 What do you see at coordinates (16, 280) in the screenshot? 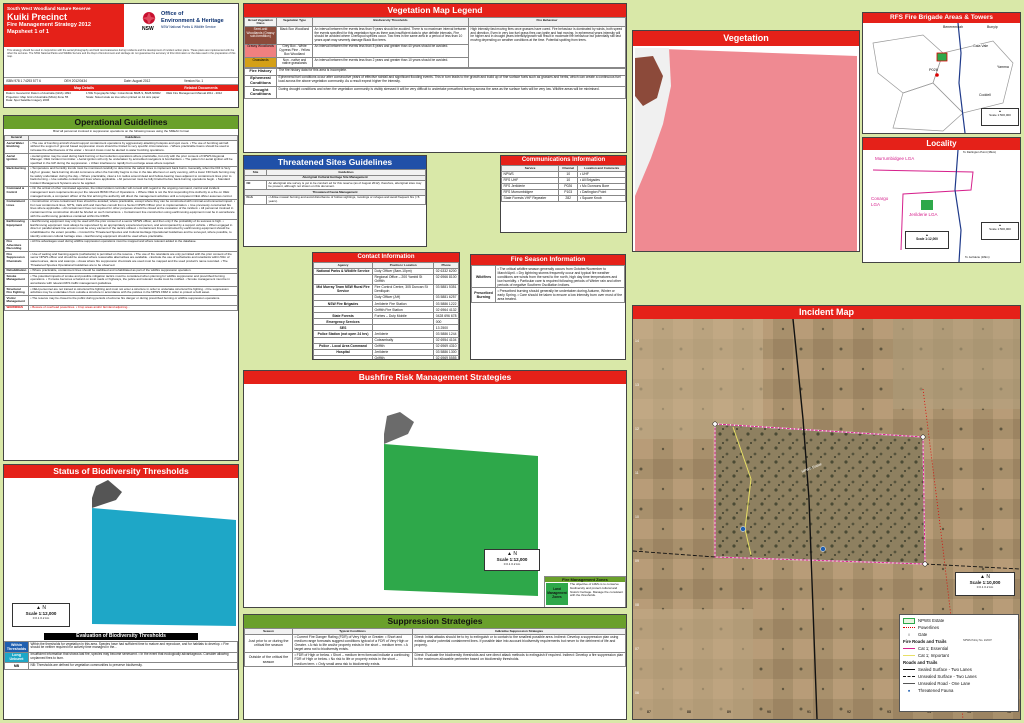
I see `guideline-topic: Smoke Management` at bounding box center [16, 280].